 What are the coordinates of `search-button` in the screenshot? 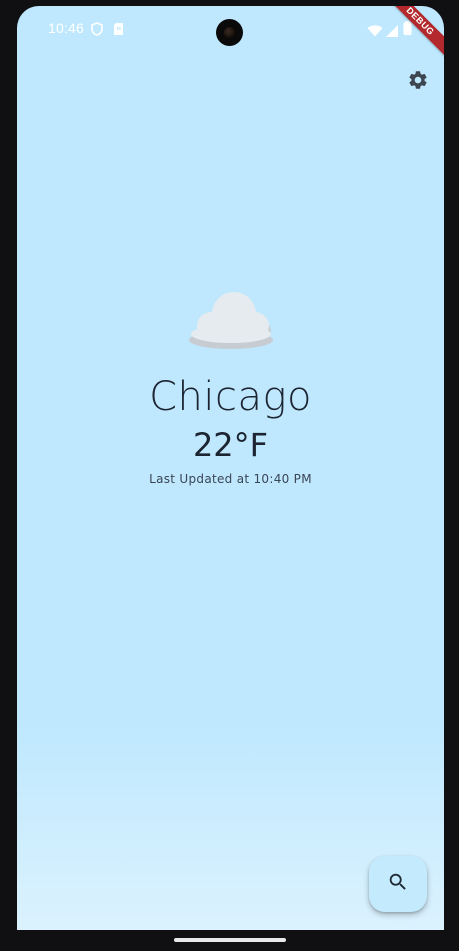 It's located at (398, 884).